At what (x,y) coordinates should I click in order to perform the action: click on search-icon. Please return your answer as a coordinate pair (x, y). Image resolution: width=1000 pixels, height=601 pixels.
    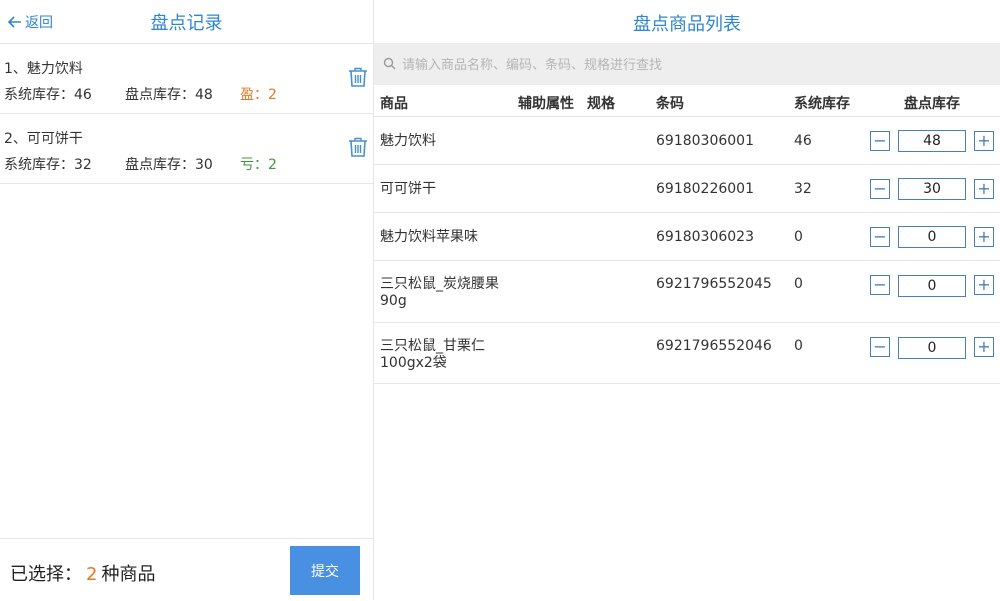
    Looking at the image, I should click on (389, 63).